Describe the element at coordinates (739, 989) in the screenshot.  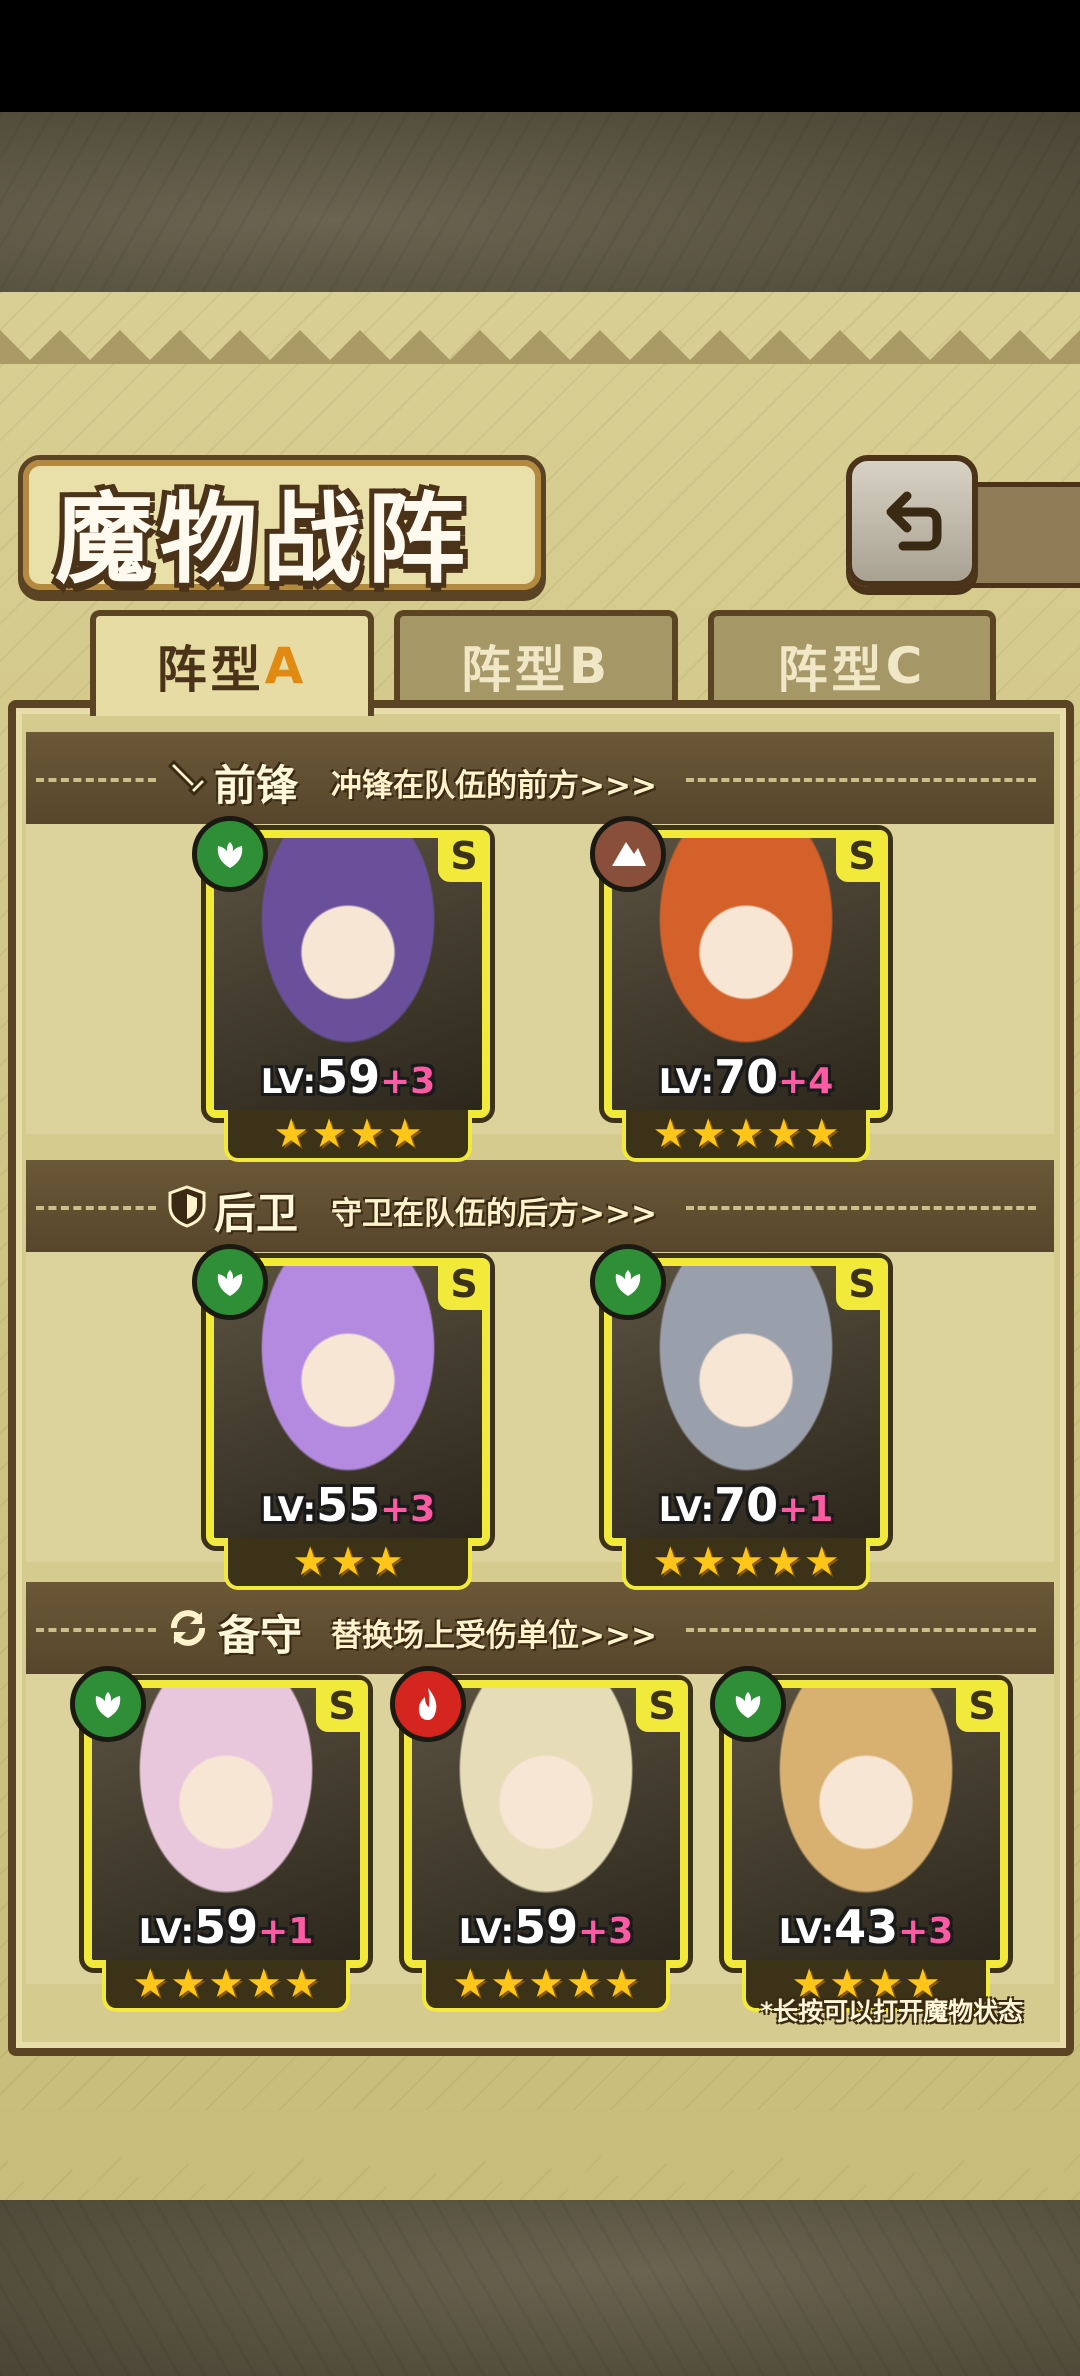
I see `unit-card-front-2: S LV:70+4 ★ ★ ★ ★ ★` at that location.